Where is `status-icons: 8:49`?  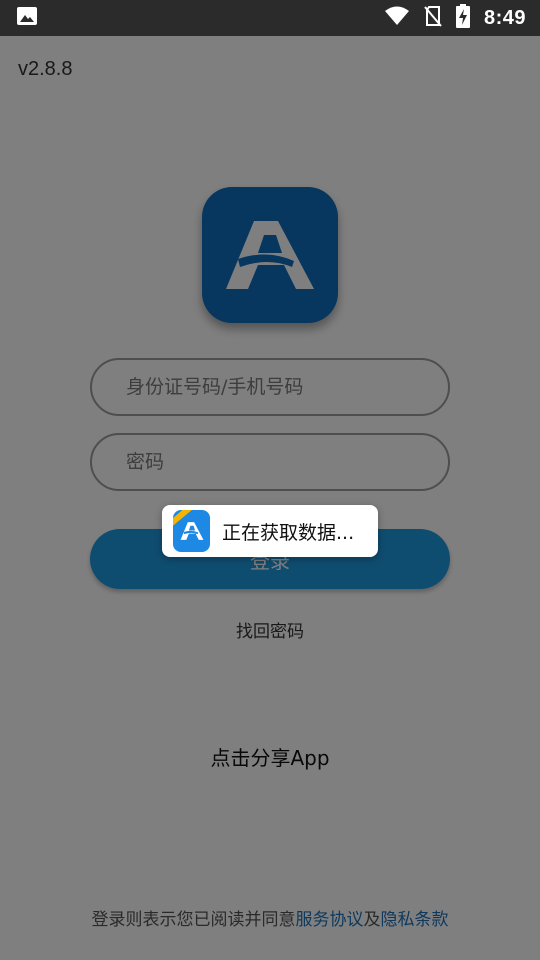 status-icons: 8:49 is located at coordinates (455, 18).